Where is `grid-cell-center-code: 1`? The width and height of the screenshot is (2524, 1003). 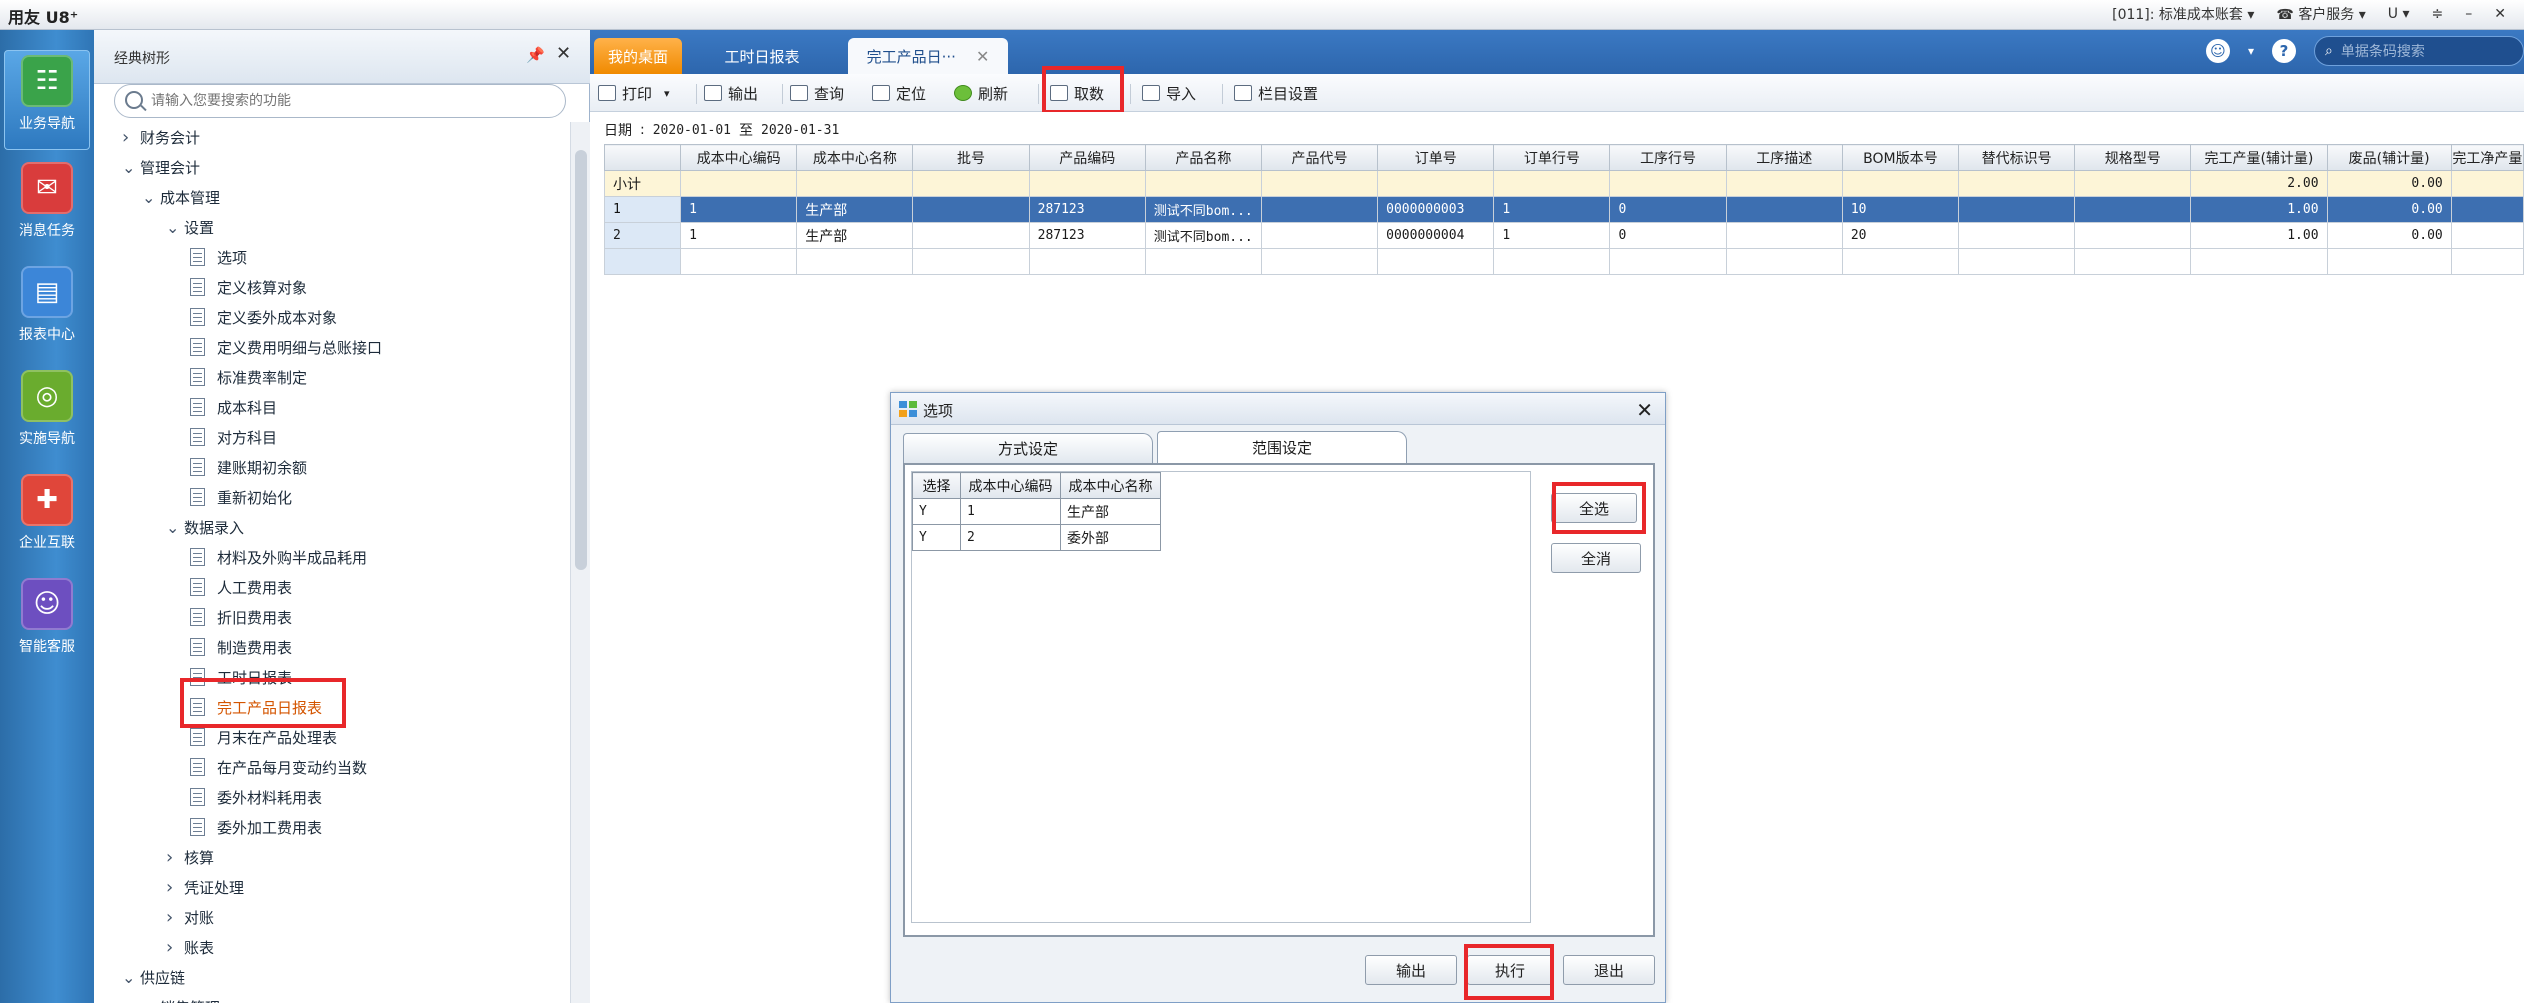 grid-cell-center-code: 1 is located at coordinates (739, 209).